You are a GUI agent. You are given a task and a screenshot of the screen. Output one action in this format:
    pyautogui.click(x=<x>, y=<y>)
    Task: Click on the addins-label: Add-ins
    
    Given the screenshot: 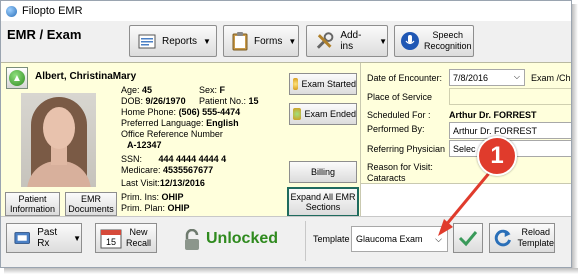 What is the action you would take?
    pyautogui.click(x=351, y=41)
    